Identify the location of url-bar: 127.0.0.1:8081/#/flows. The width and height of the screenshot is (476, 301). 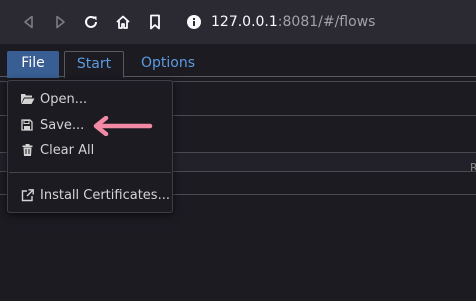
(293, 22).